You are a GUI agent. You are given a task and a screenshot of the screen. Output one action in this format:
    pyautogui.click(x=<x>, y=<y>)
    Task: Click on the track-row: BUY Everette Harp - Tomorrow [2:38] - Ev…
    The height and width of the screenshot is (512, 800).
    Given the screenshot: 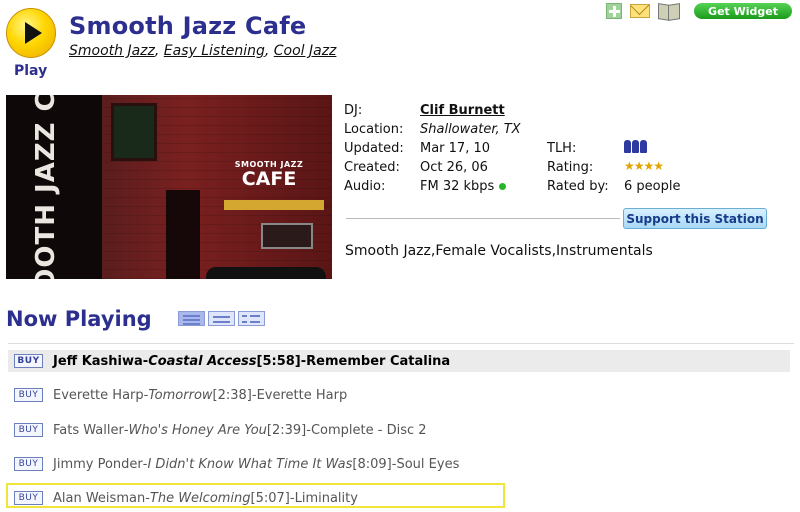 What is the action you would take?
    pyautogui.click(x=399, y=395)
    